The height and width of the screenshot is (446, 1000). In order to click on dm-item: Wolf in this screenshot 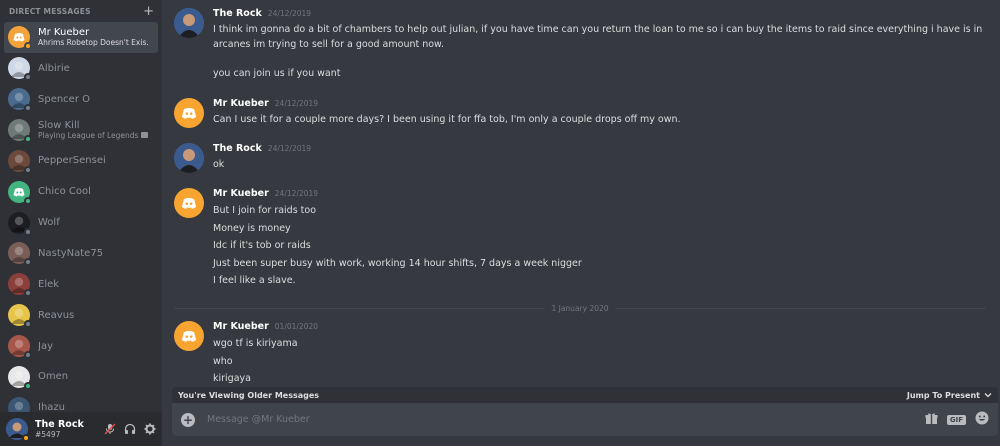, I will do `click(81, 222)`.